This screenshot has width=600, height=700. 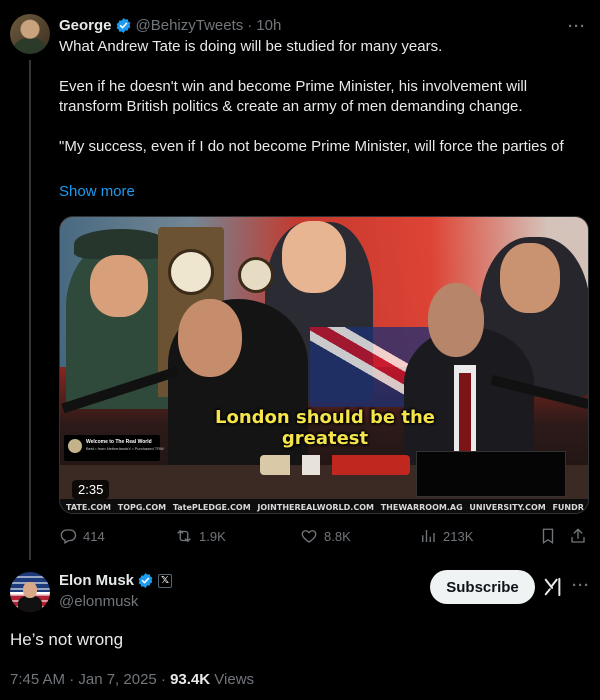 What do you see at coordinates (268, 25) in the screenshot?
I see `tweet-time: 10h` at bounding box center [268, 25].